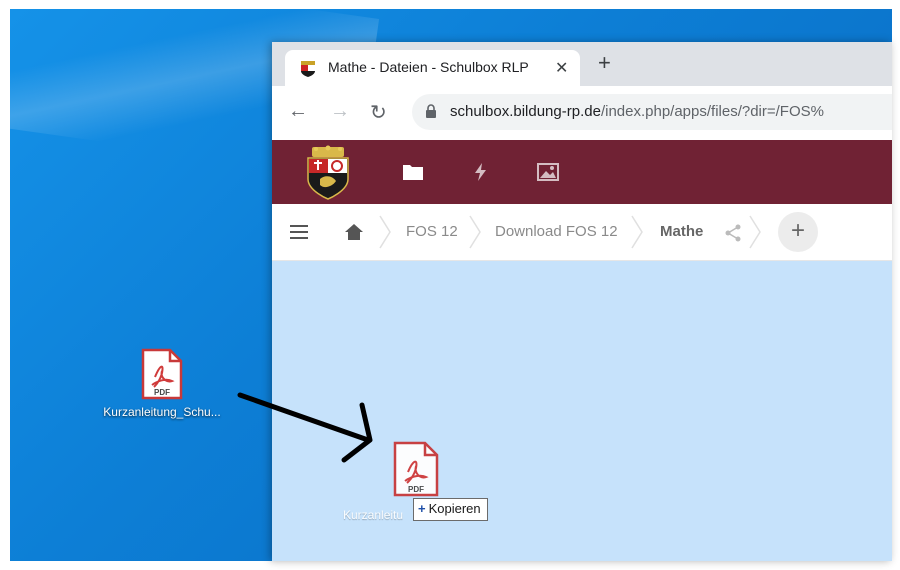  What do you see at coordinates (431, 111) in the screenshot?
I see `lock-icon` at bounding box center [431, 111].